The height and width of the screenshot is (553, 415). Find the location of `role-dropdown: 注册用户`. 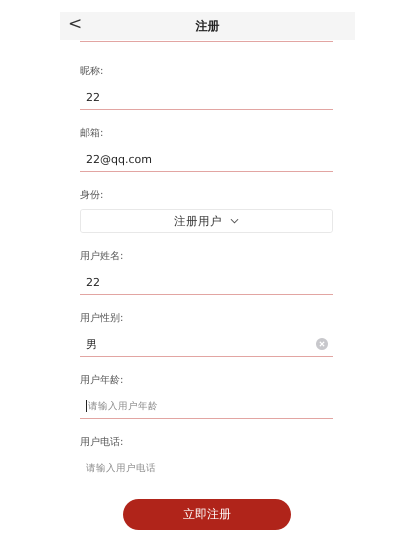

role-dropdown: 注册用户 is located at coordinates (206, 221).